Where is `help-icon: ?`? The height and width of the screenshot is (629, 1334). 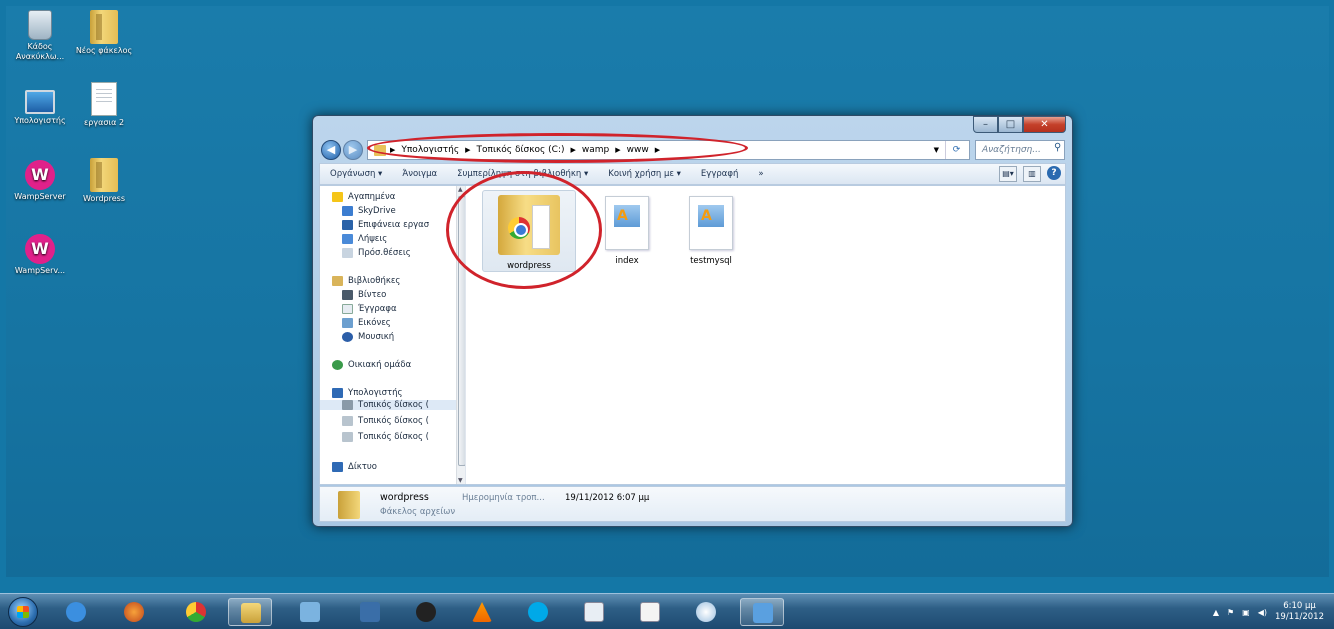 help-icon: ? is located at coordinates (1054, 173).